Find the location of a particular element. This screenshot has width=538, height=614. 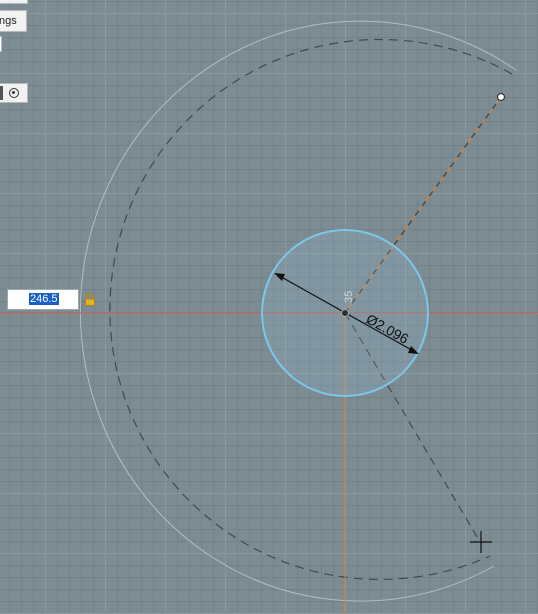

divider is located at coordinates (1, 93).